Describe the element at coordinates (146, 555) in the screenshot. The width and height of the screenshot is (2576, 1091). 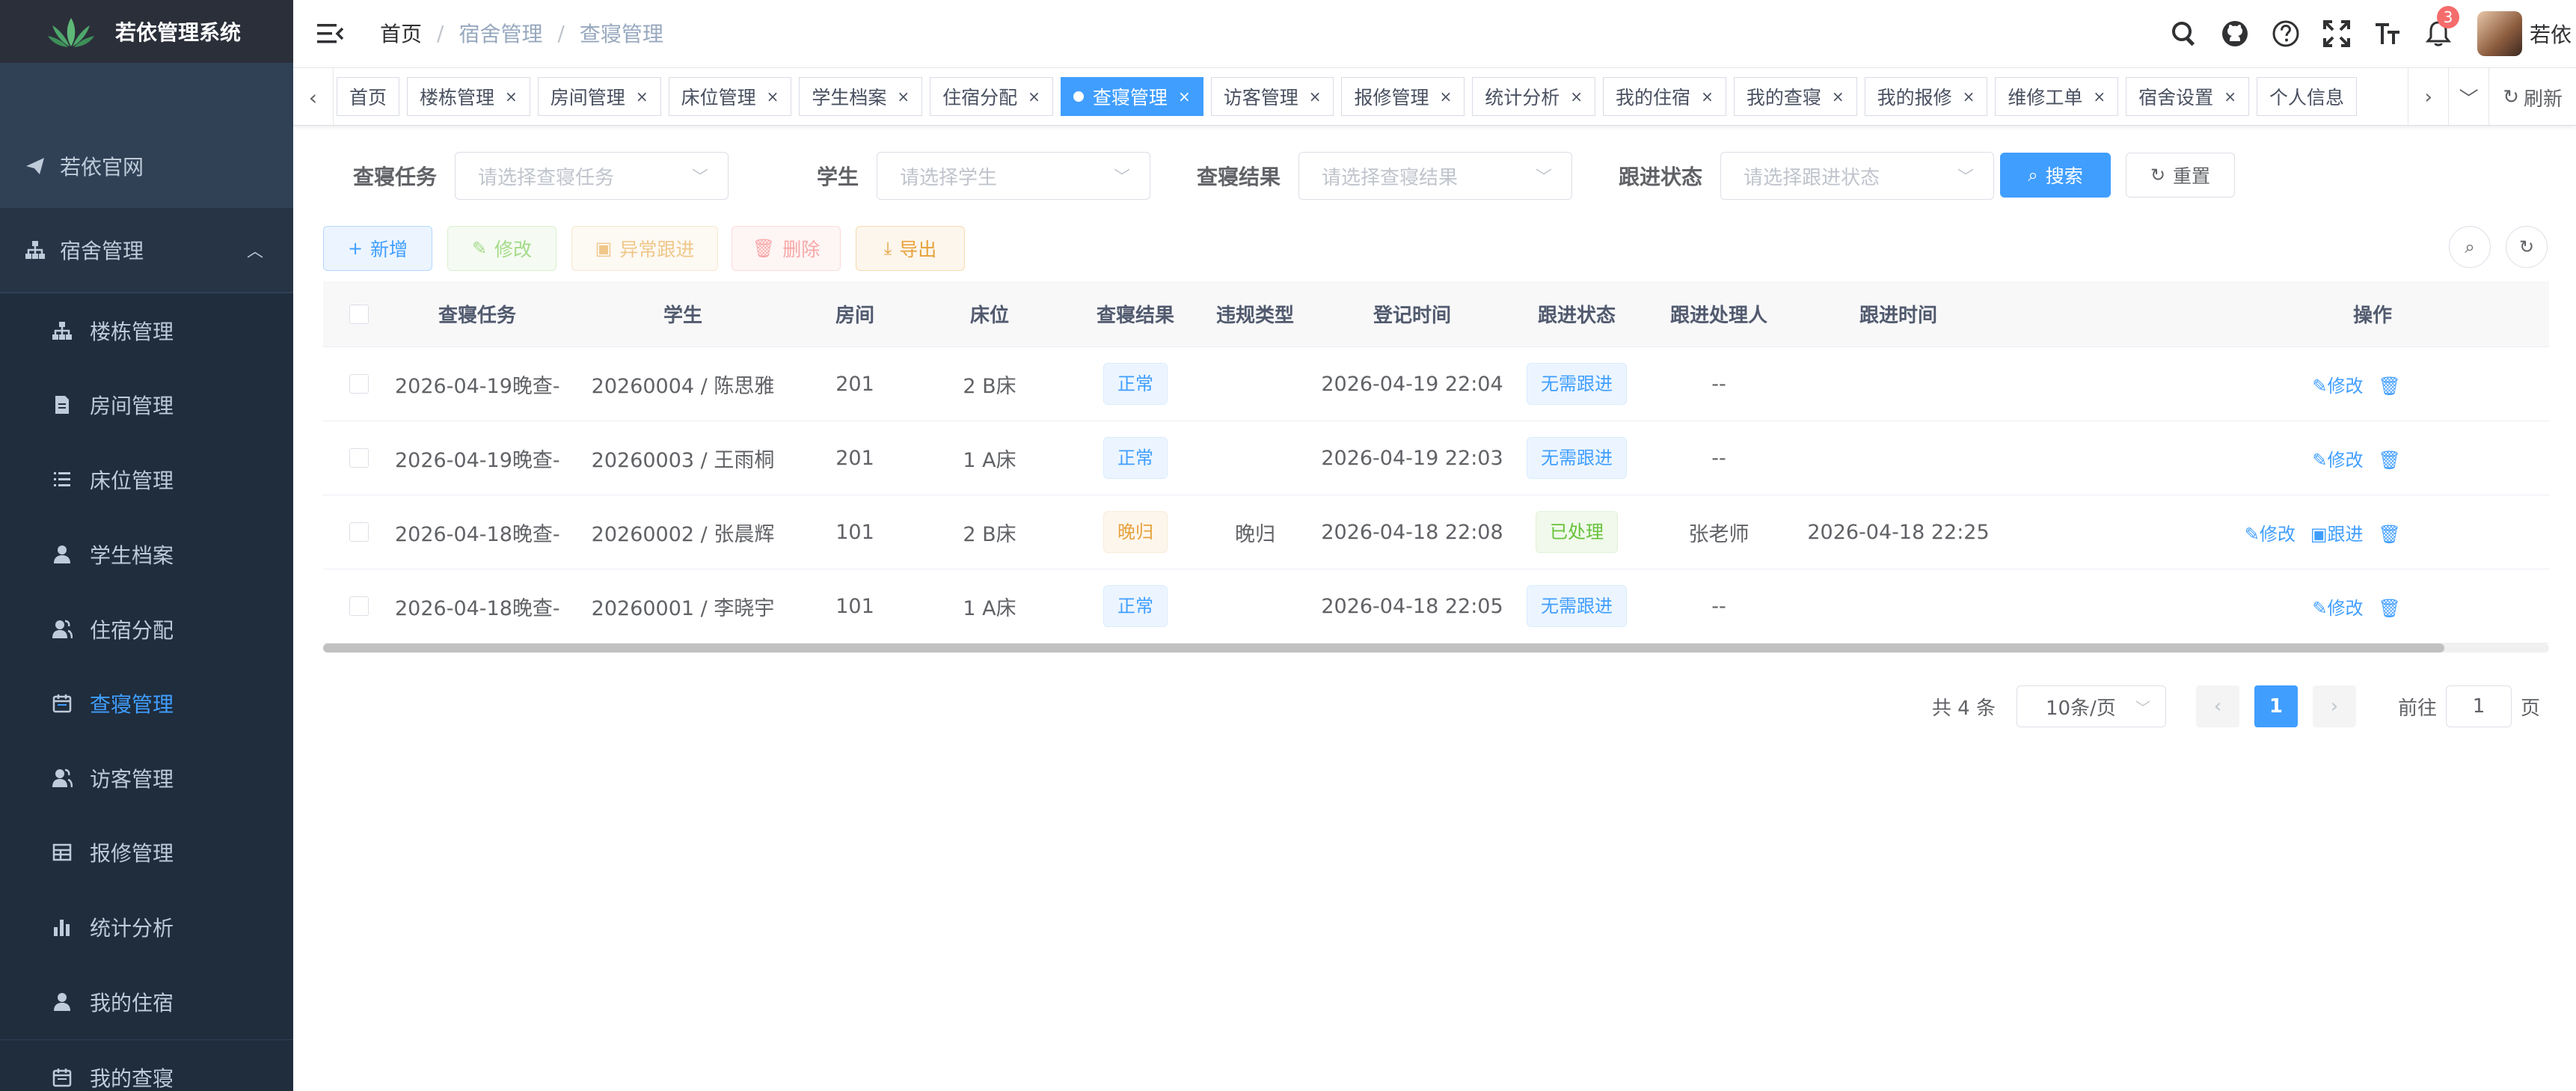
I see `sidebar-item-6: 学生档案` at that location.